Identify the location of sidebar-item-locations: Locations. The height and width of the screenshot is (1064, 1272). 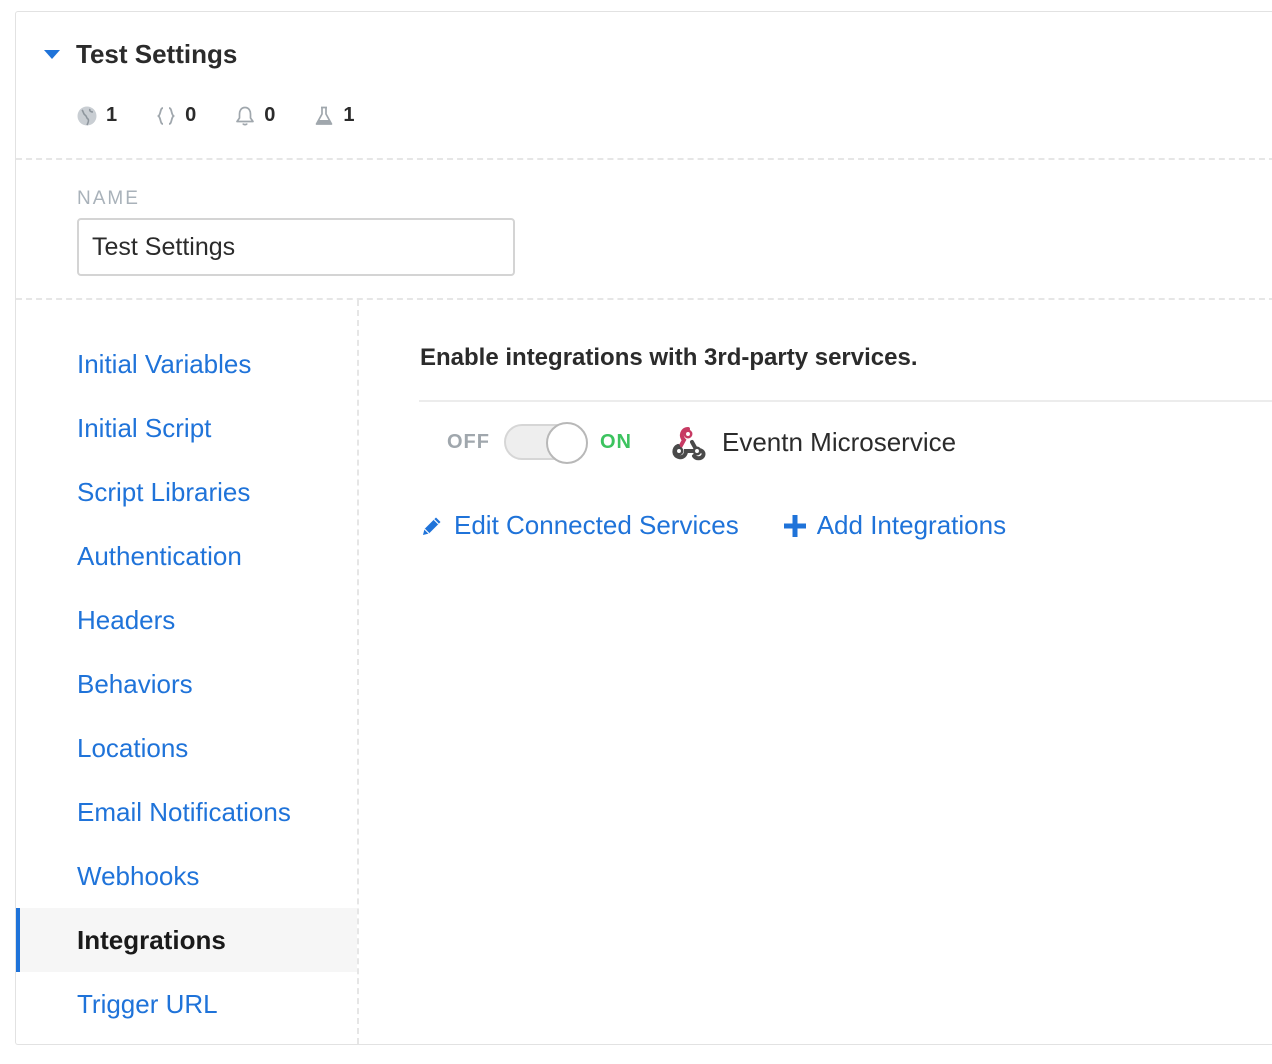
(186, 748).